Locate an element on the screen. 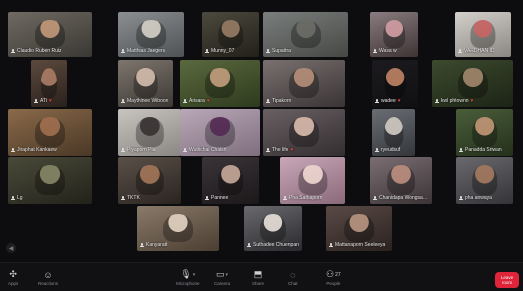  chat-label: Chat is located at coordinates (293, 283).